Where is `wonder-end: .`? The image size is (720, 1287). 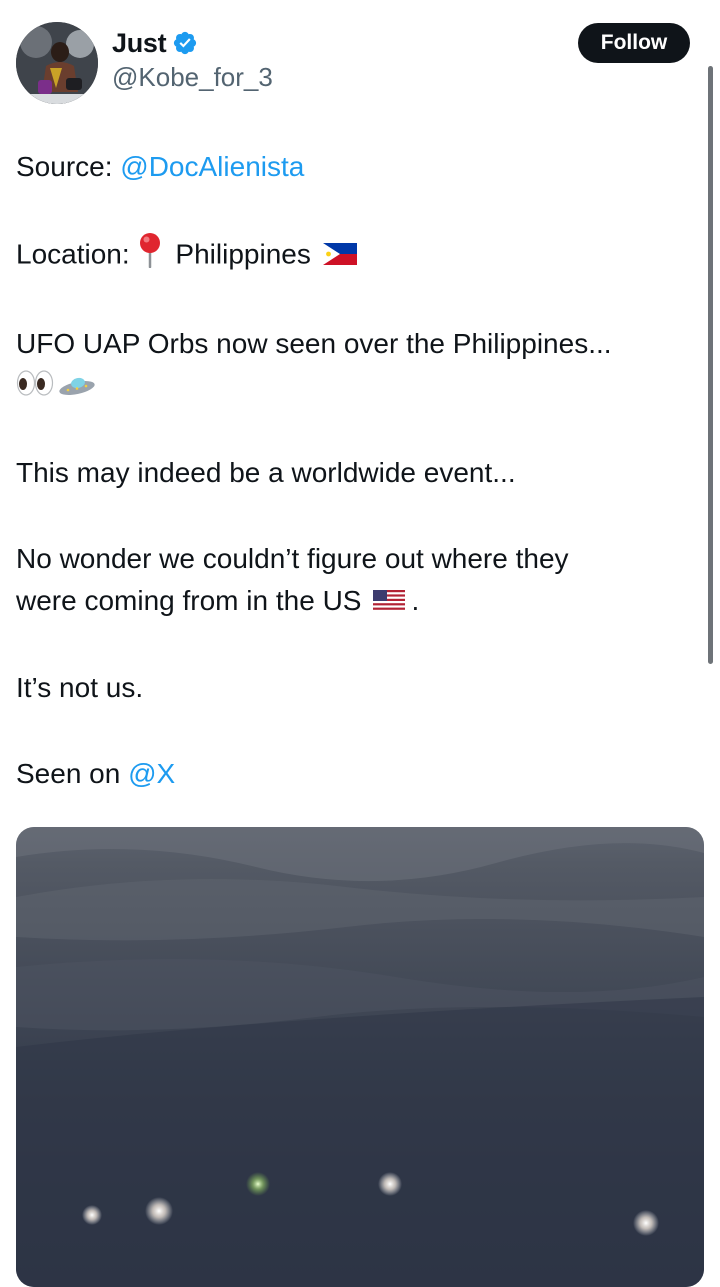 wonder-end: . is located at coordinates (415, 601).